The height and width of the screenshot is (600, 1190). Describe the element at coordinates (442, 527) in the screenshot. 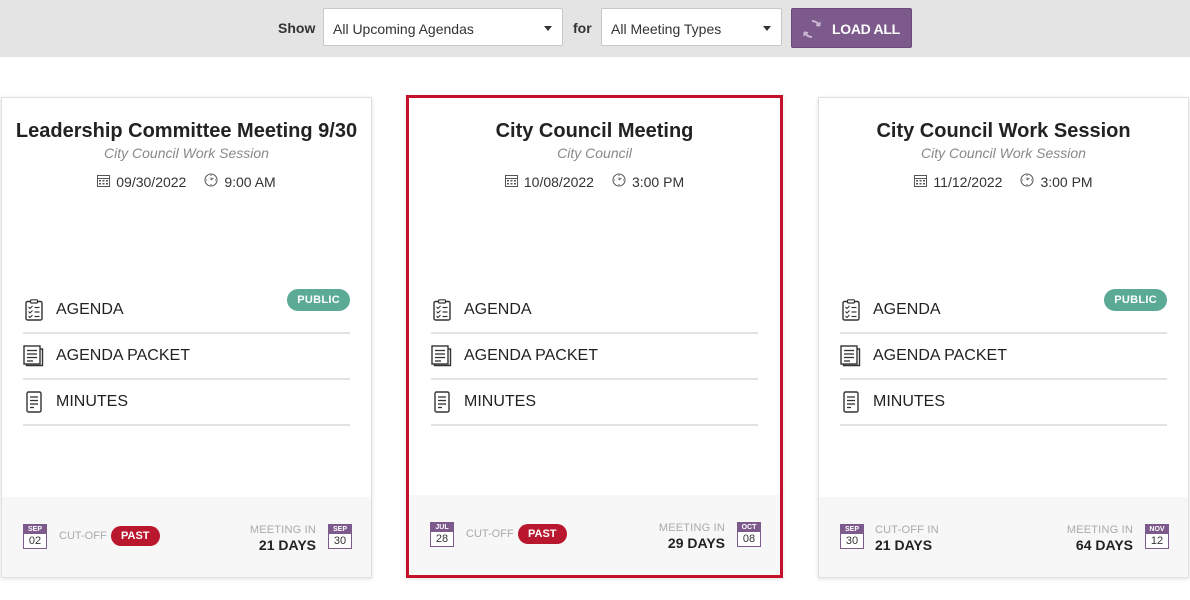

I see `cutoff-month: JUL` at that location.